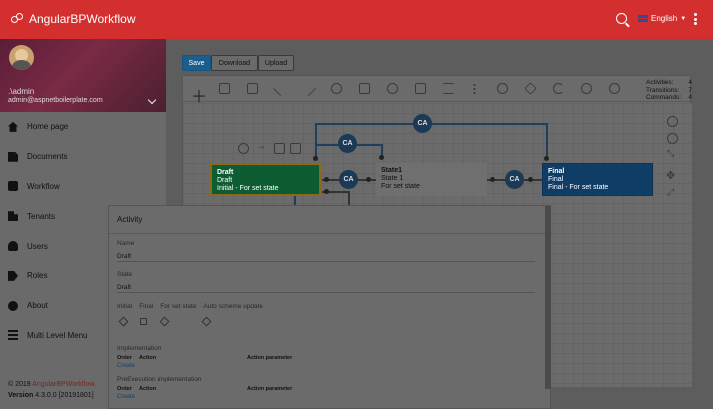  What do you see at coordinates (13, 305) in the screenshot?
I see `info-icon` at bounding box center [13, 305].